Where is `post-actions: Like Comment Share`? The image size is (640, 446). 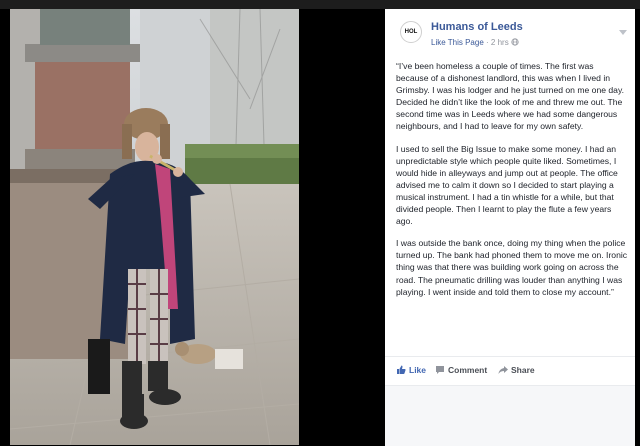
post-actions: Like Comment Share is located at coordinates (510, 370).